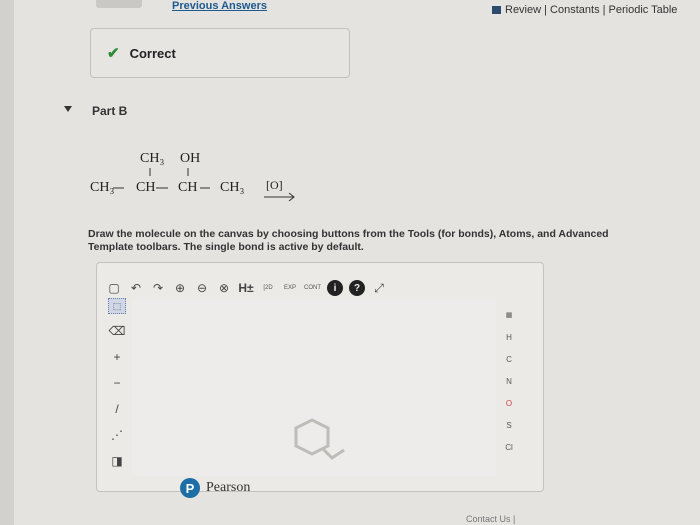 The image size is (700, 525). Describe the element at coordinates (335, 288) in the screenshot. I see `info-icon: i` at that location.